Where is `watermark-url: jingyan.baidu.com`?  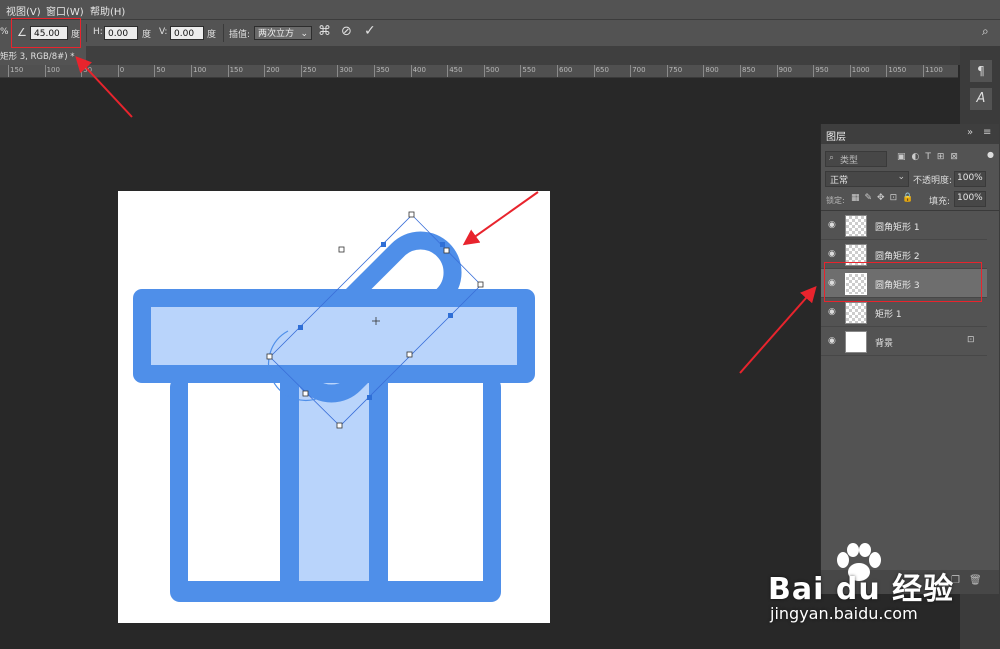 watermark-url: jingyan.baidu.com is located at coordinates (844, 613).